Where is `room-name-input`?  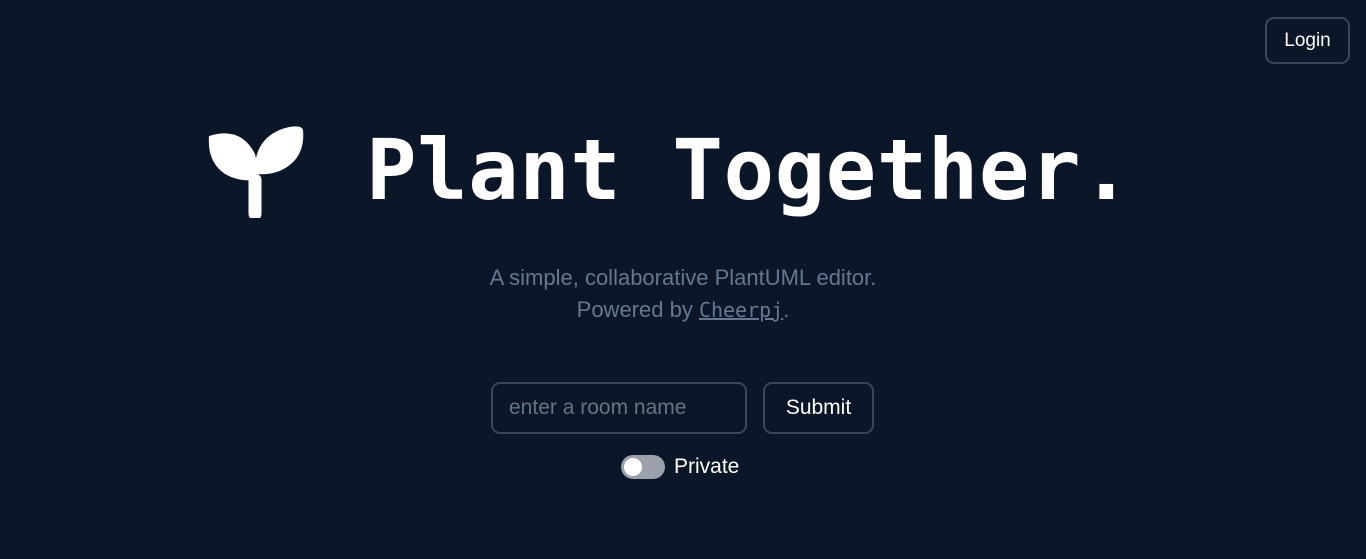 room-name-input is located at coordinates (619, 408).